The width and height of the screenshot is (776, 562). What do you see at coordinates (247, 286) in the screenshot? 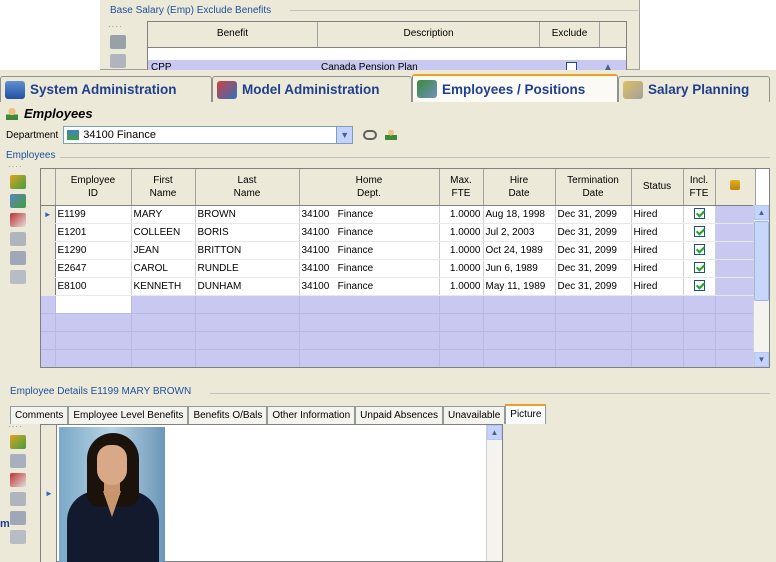
I see `cell-last-name: DUNHAM` at bounding box center [247, 286].